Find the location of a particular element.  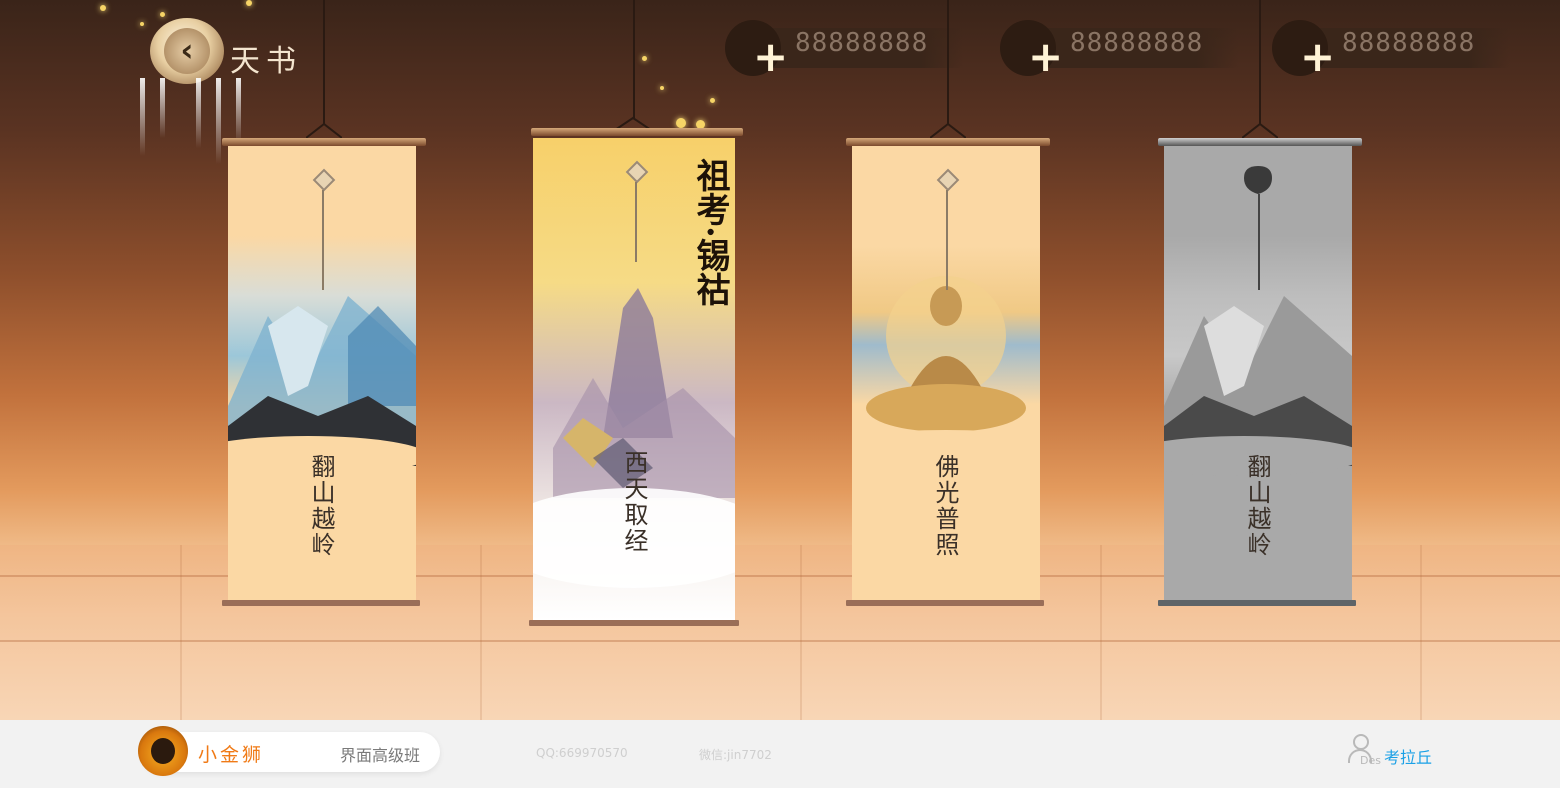

currency-badge-3: + 88888888 is located at coordinates (1392, 49).